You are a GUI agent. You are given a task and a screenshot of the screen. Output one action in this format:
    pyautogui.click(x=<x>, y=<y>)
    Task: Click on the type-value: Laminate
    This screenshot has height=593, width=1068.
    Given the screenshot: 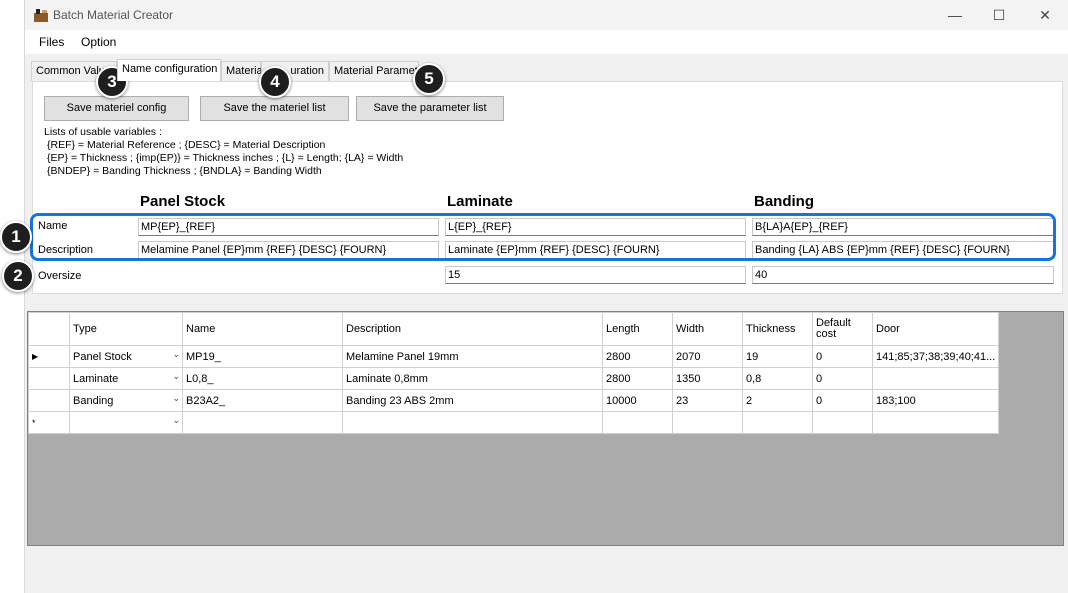 What is the action you would take?
    pyautogui.click(x=96, y=378)
    